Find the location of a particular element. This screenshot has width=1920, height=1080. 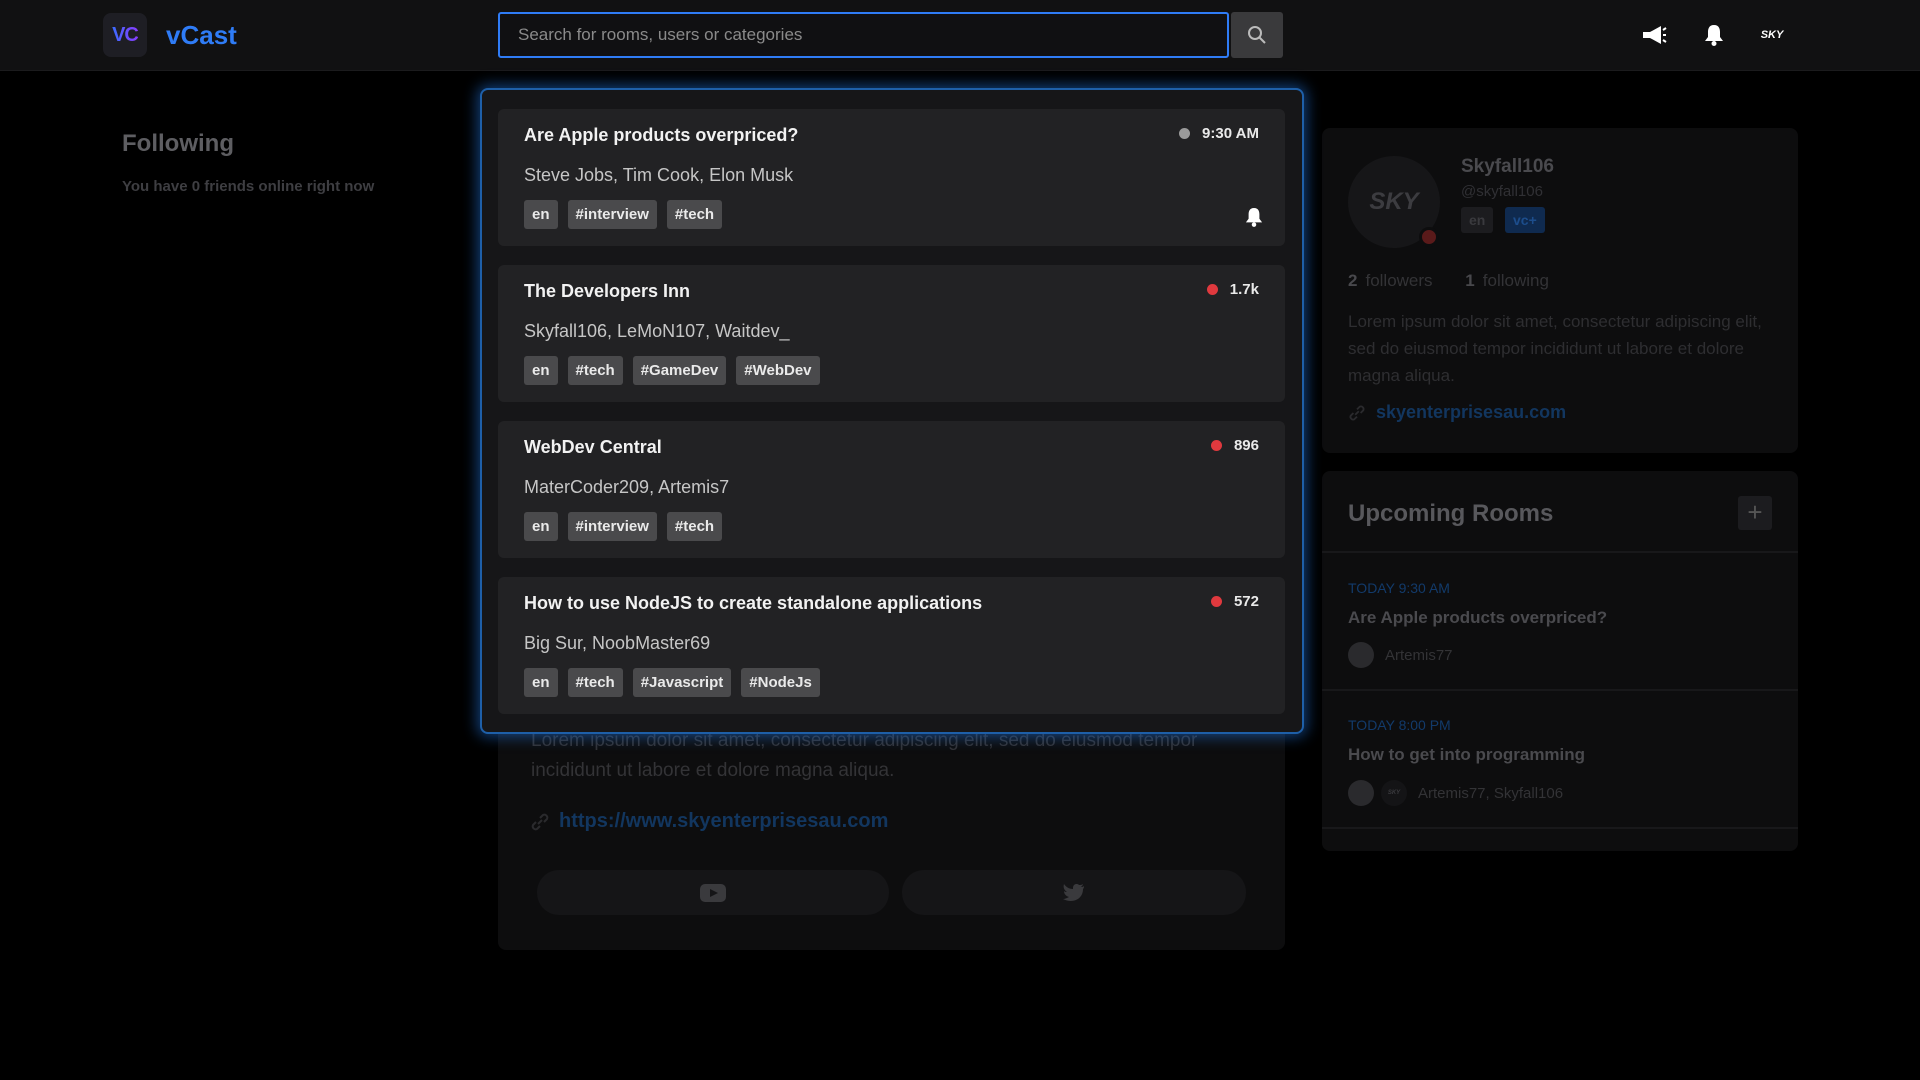

following-subtitle: You have 0 friends online right now is located at coordinates (248, 186).